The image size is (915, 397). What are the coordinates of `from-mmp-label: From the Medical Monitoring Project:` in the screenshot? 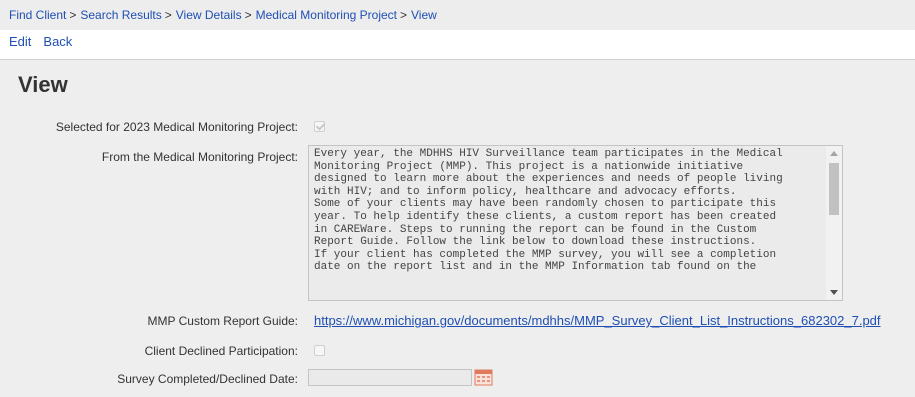 It's located at (199, 157).